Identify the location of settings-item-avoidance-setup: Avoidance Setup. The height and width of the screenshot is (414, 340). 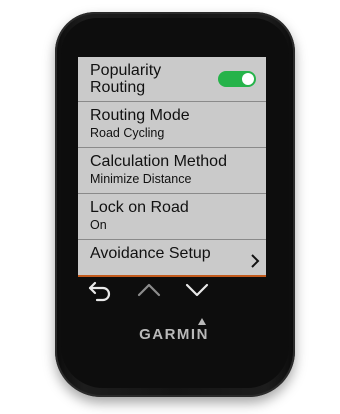
(172, 257).